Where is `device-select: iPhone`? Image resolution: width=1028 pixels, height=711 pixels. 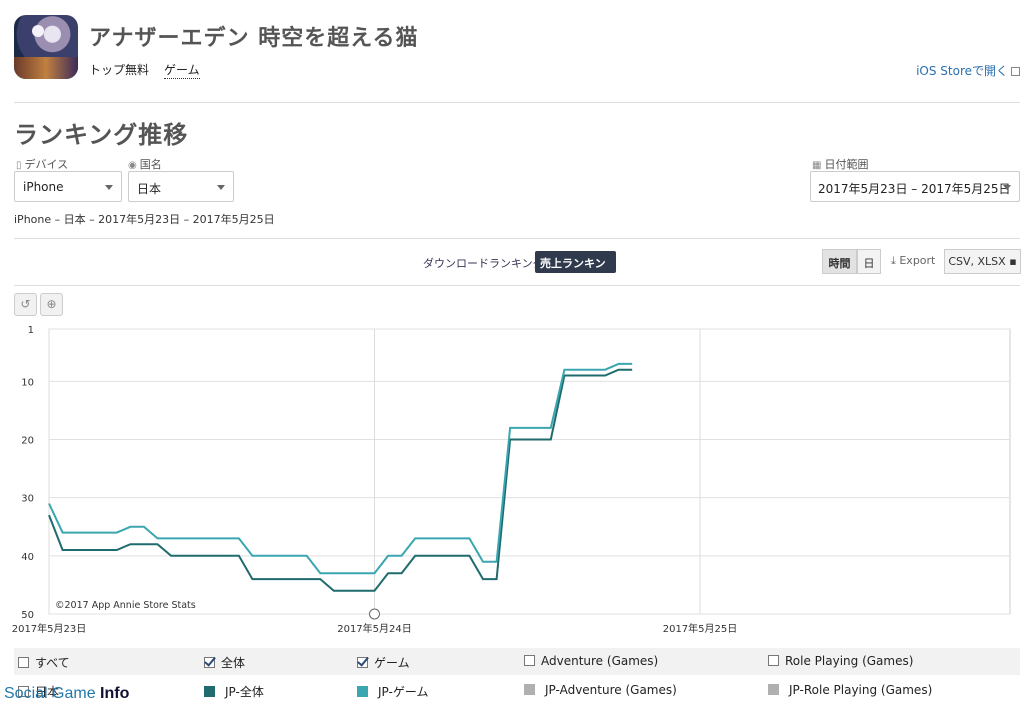
device-select: iPhone is located at coordinates (68, 186).